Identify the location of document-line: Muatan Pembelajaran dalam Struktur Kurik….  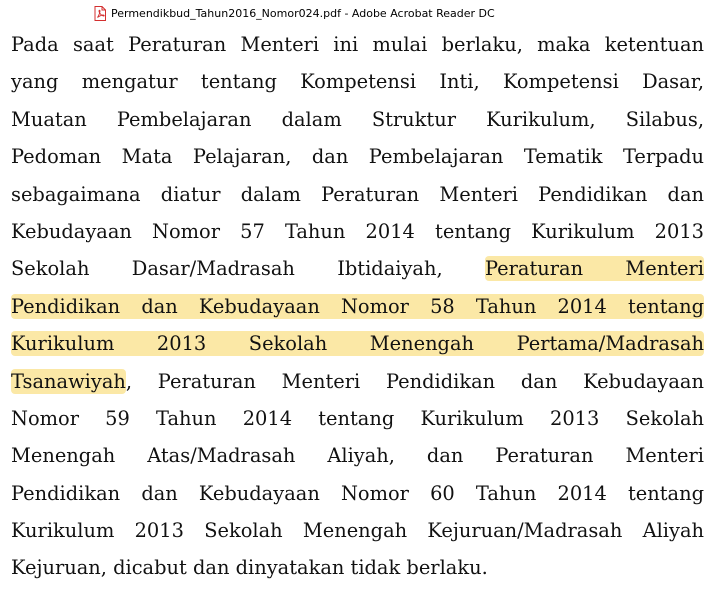
(357, 119).